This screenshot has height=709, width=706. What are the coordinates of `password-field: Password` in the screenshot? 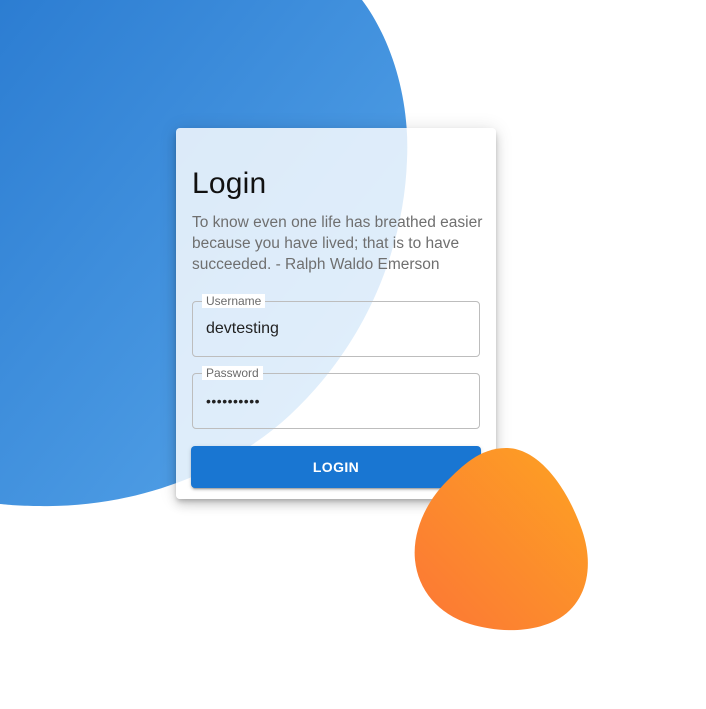 It's located at (336, 397).